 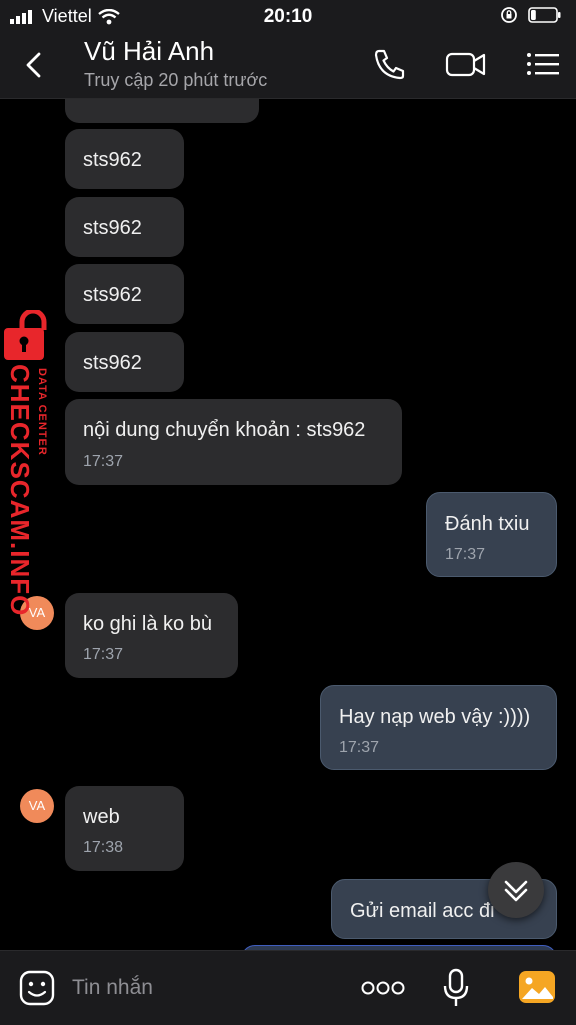 What do you see at coordinates (224, 430) in the screenshot?
I see `message-text: nội dung chuyển khoản : sts962` at bounding box center [224, 430].